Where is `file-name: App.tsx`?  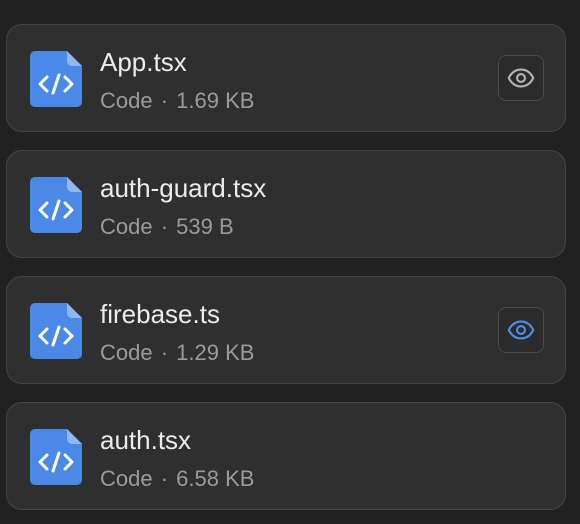
file-name: App.tsx is located at coordinates (143, 62).